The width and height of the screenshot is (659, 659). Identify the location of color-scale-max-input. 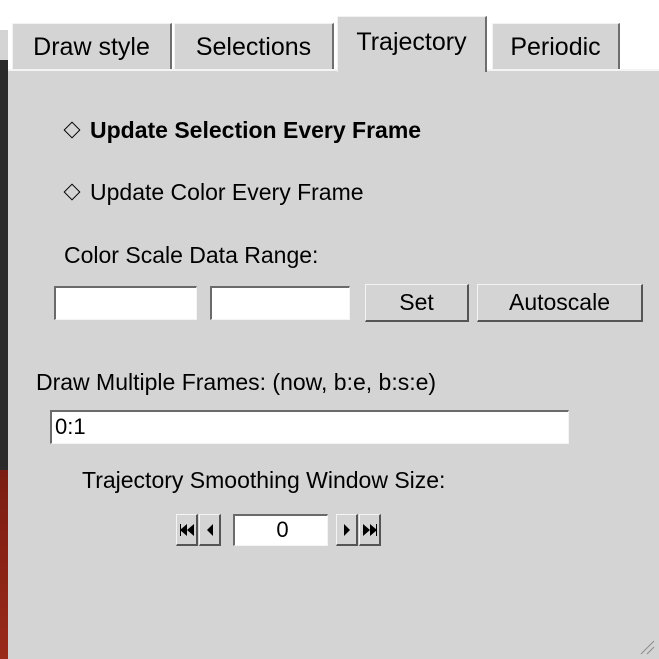
(280, 303).